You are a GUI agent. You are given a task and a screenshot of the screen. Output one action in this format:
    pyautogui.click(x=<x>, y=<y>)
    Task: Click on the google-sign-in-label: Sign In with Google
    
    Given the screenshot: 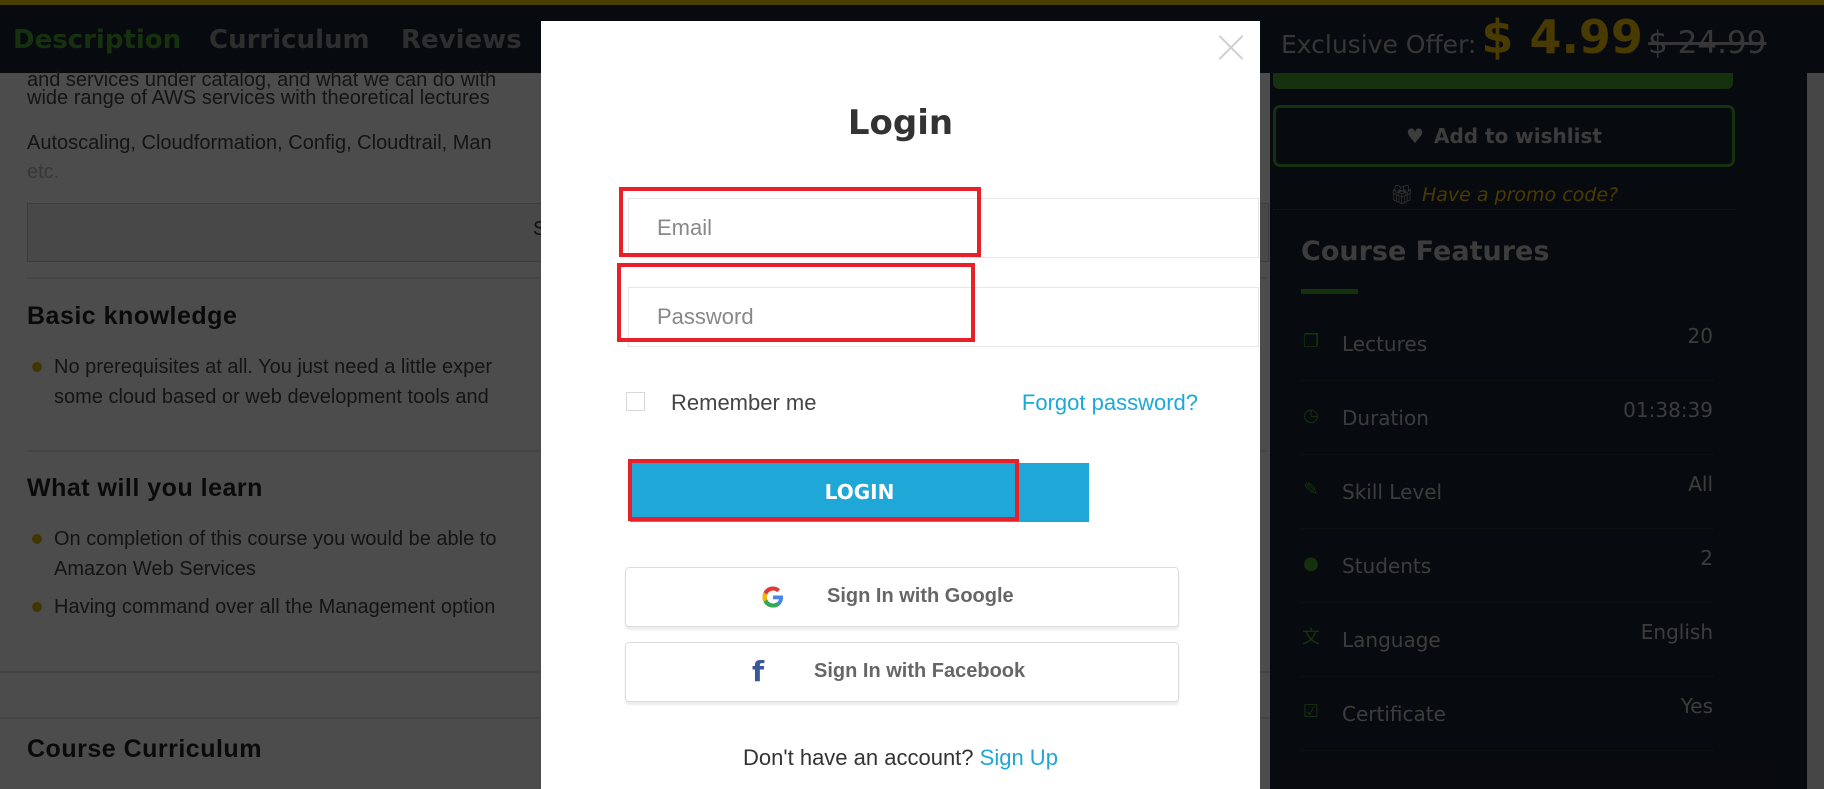 What is the action you would take?
    pyautogui.click(x=920, y=596)
    